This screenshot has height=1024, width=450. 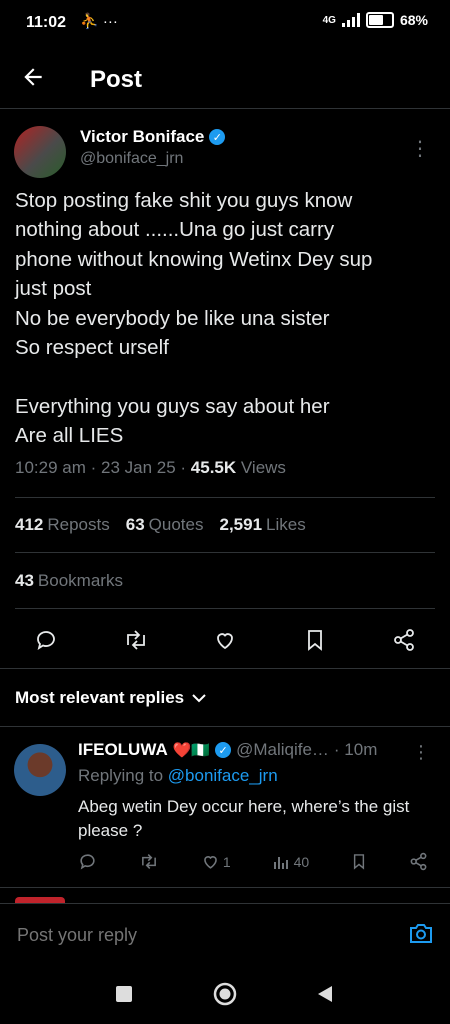 What do you see at coordinates (291, 862) in the screenshot?
I see `reply-views-button: 40` at bounding box center [291, 862].